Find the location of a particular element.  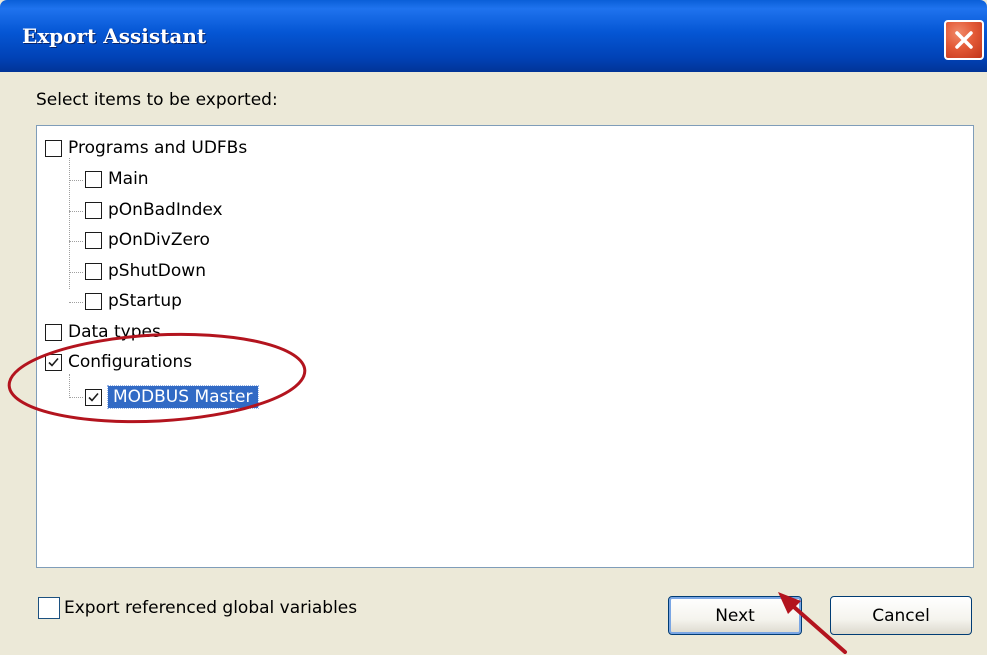

tree-item-configurations: Configurations is located at coordinates (118, 362).